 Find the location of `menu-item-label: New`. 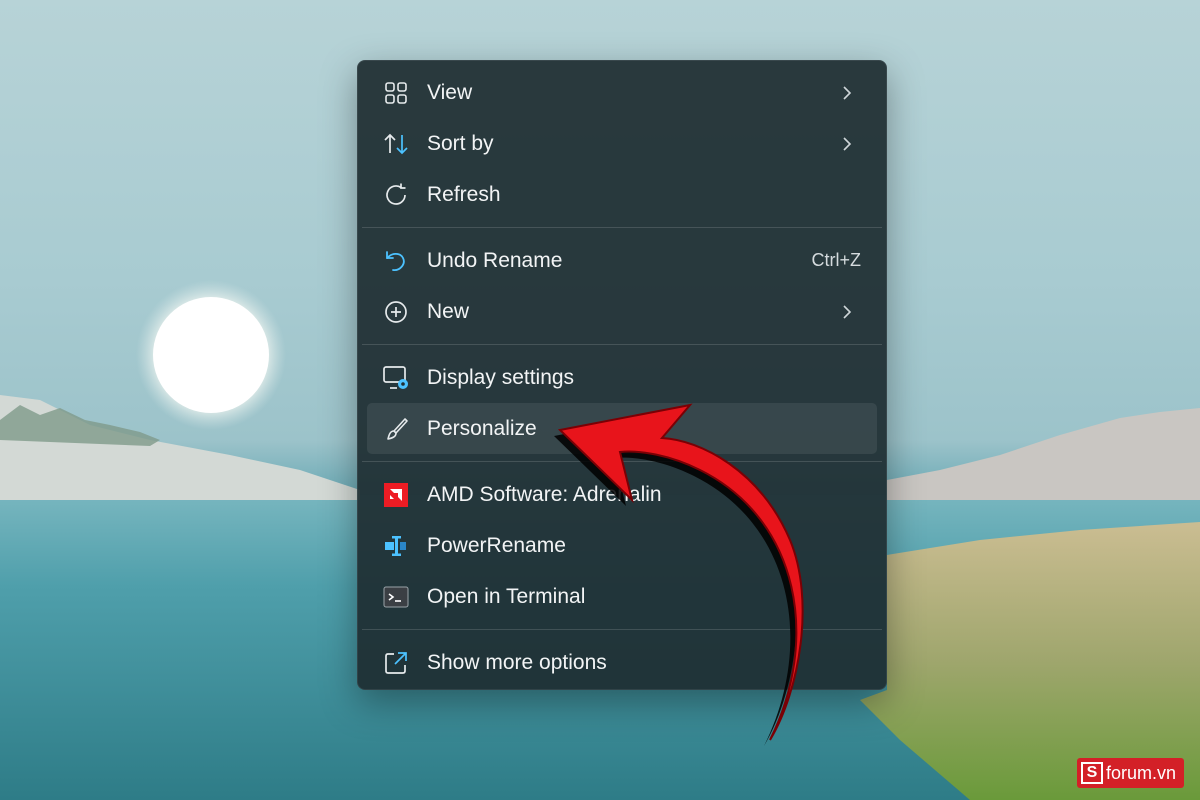

menu-item-label: New is located at coordinates (448, 311).